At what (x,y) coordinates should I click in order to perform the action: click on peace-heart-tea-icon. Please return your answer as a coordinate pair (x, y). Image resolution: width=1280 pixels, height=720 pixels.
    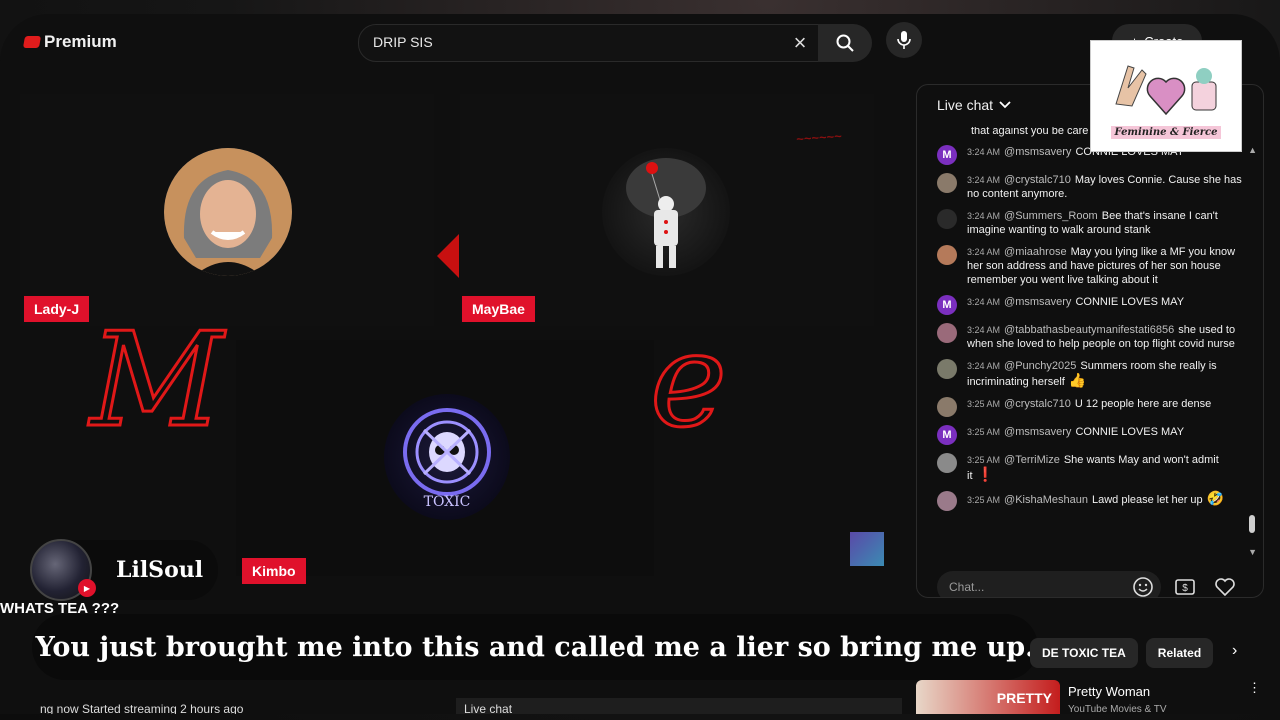
    Looking at the image, I should click on (1166, 89).